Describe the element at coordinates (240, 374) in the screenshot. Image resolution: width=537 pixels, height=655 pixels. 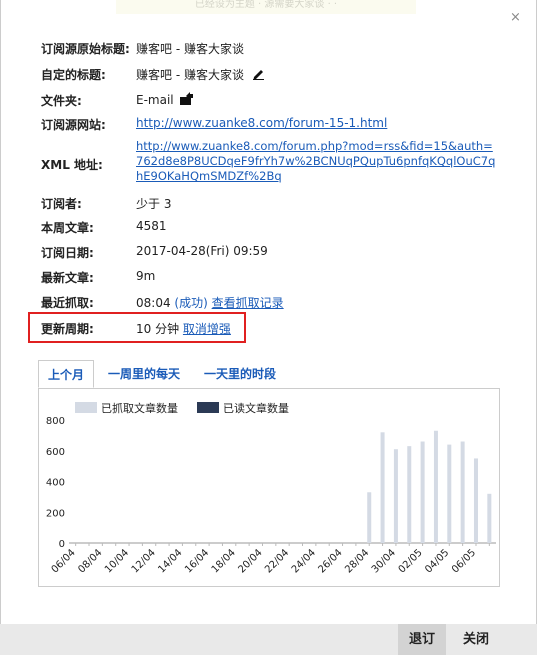
I see `tab-hours: 一天里的时段` at that location.